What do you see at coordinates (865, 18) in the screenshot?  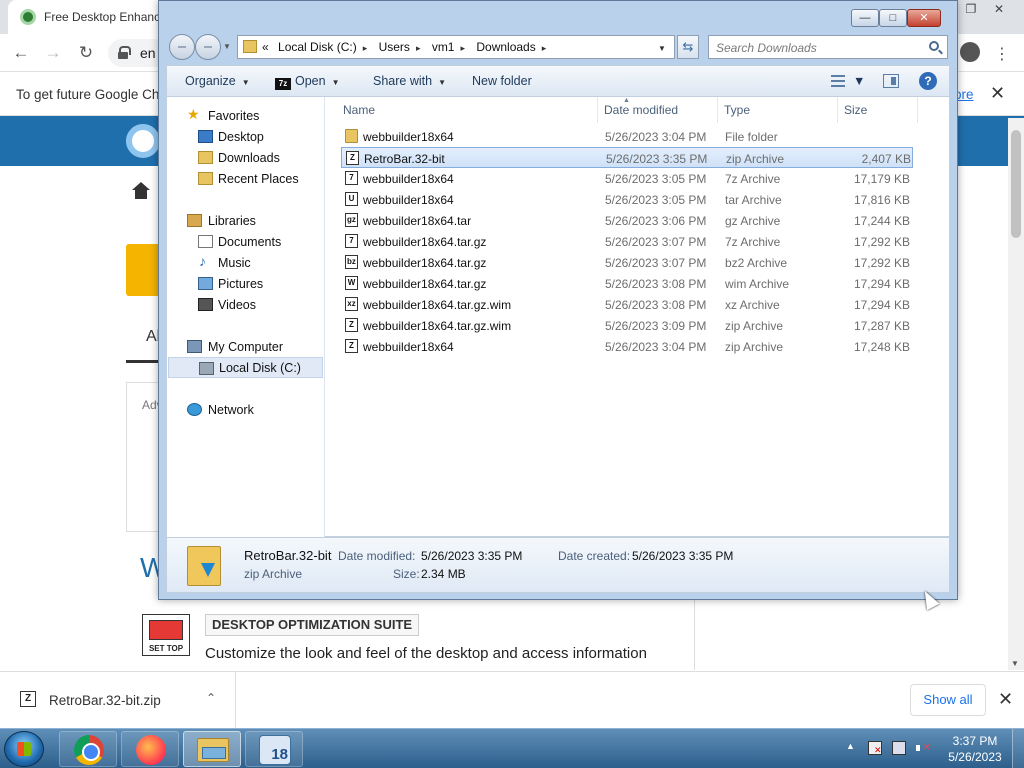 I see `minimize-button: —` at bounding box center [865, 18].